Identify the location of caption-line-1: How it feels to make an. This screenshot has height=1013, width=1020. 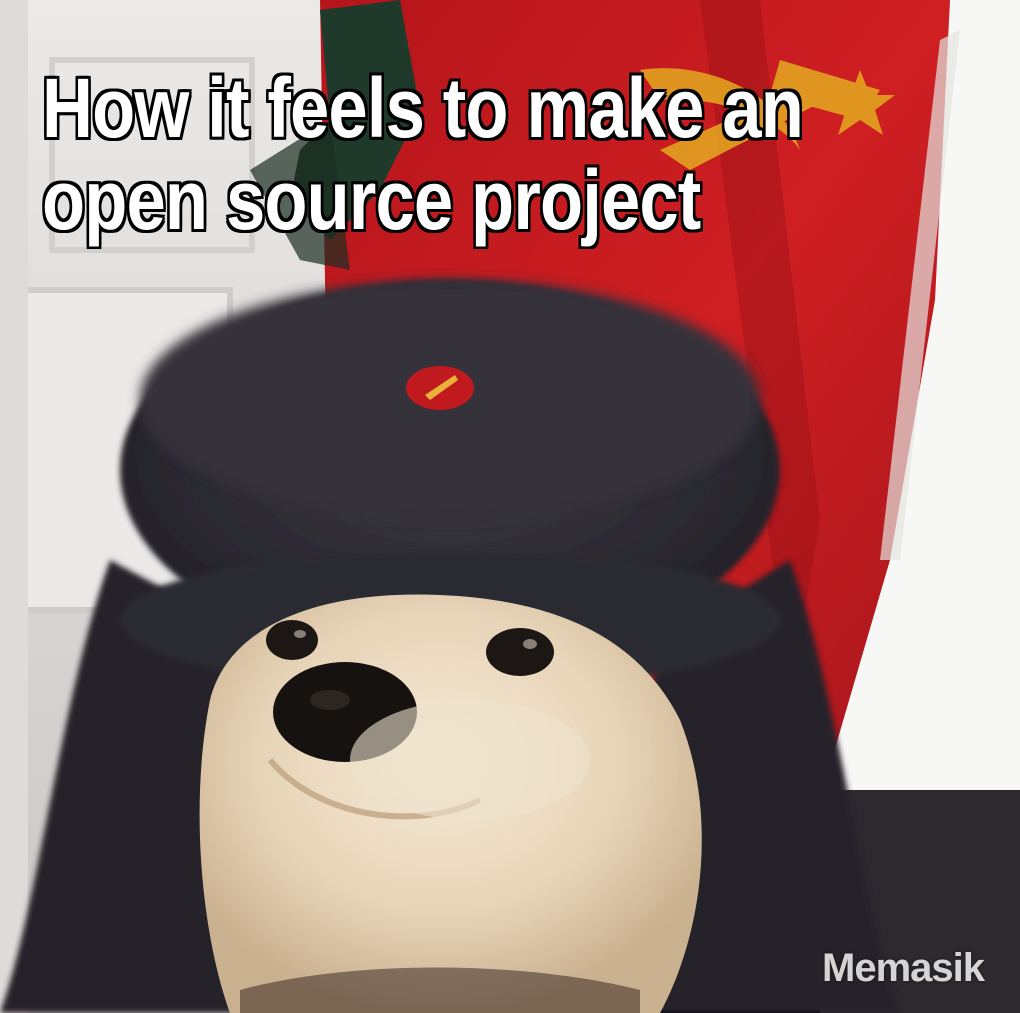
(423, 108).